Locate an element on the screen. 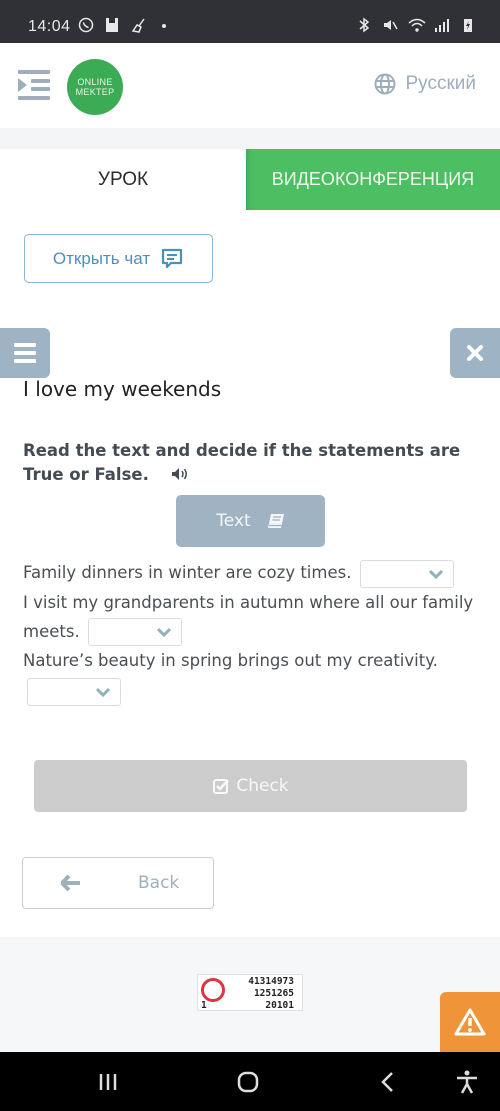  whatsapp-icon is located at coordinates (86, 25).